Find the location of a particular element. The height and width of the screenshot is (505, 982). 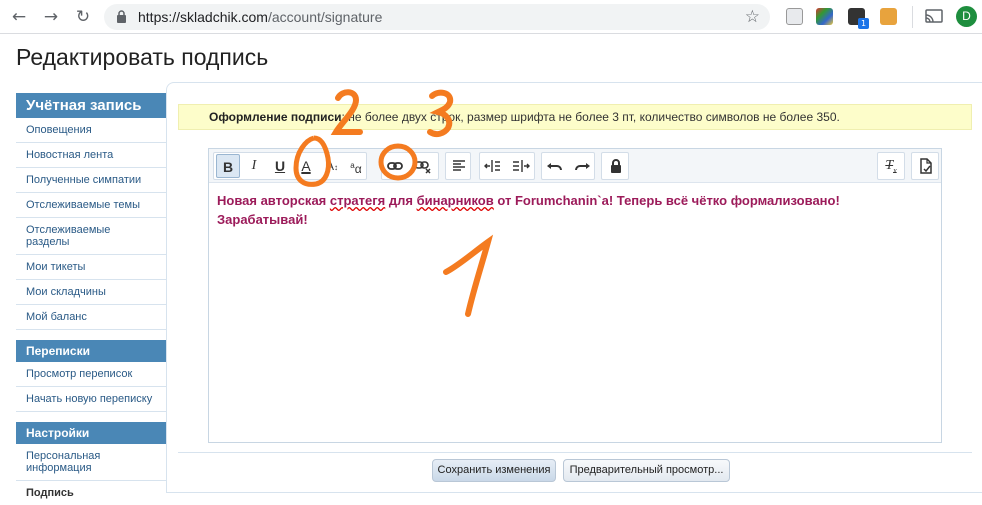

annotation-layer is located at coordinates (393, 203).